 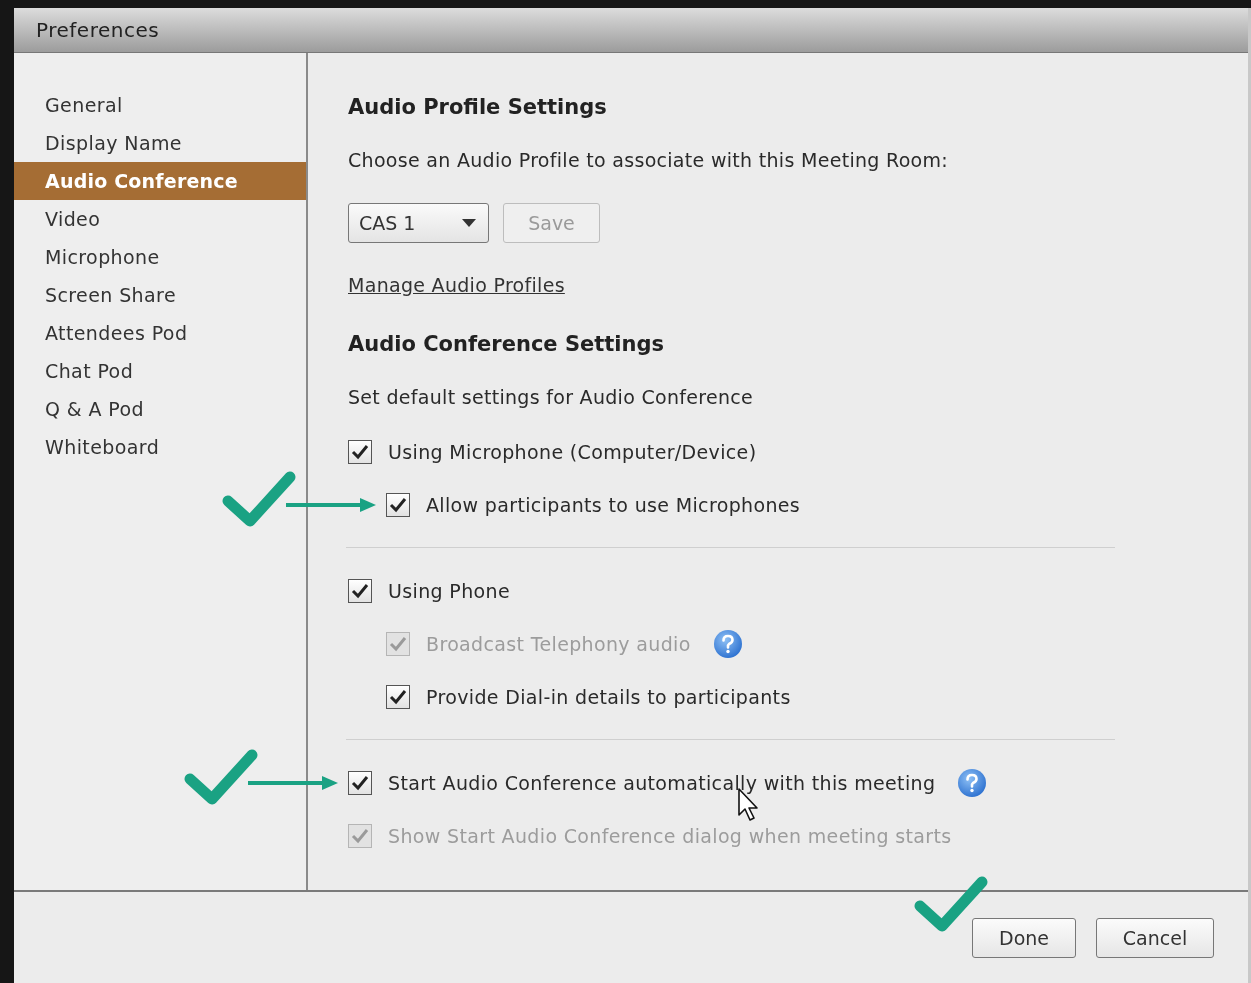 I want to click on description-text: Set default settings for Audio Conference, so click(x=551, y=397).